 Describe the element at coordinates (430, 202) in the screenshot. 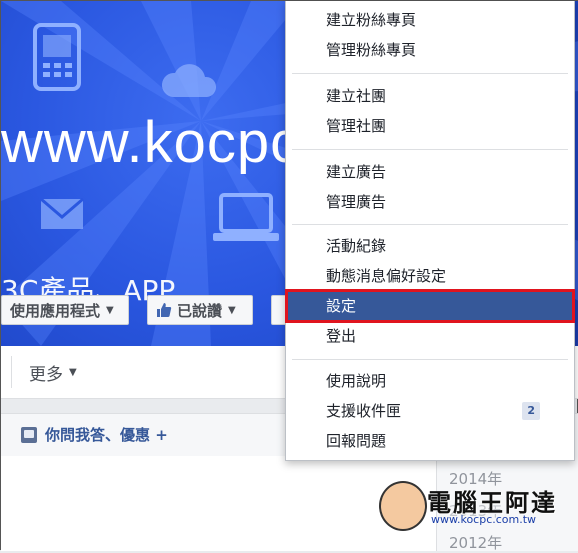

I see `menu-item-manage-ads: 管理廣告` at that location.